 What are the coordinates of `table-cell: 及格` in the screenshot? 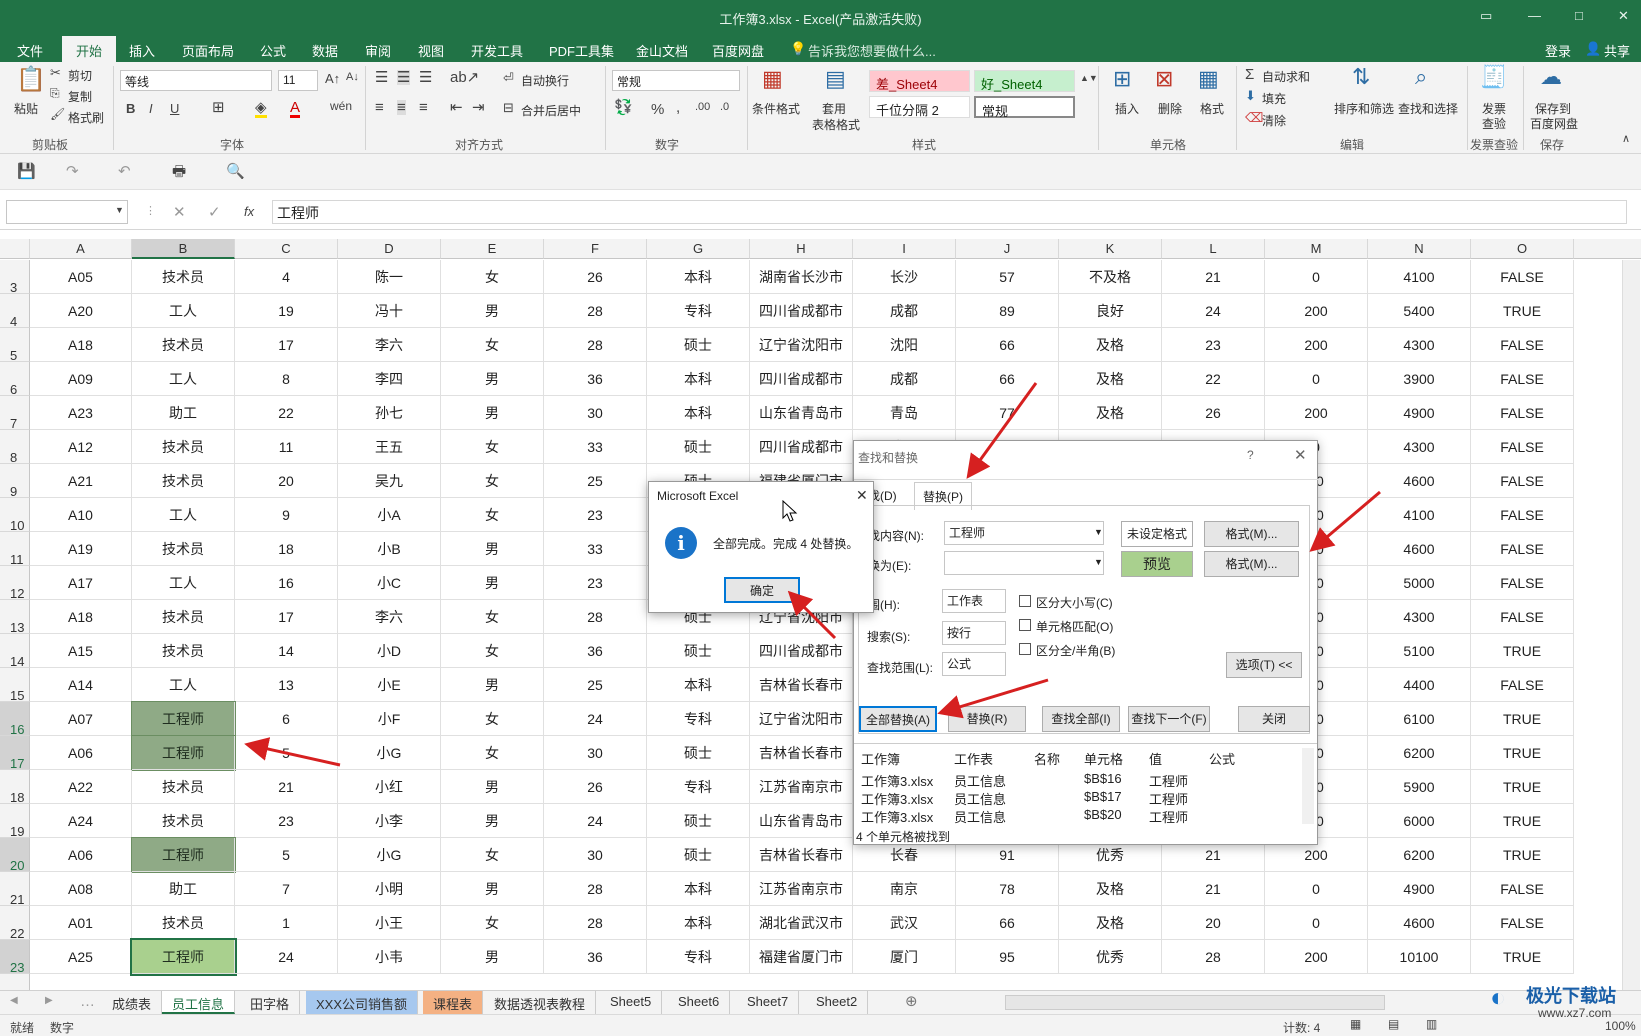 It's located at (1110, 379).